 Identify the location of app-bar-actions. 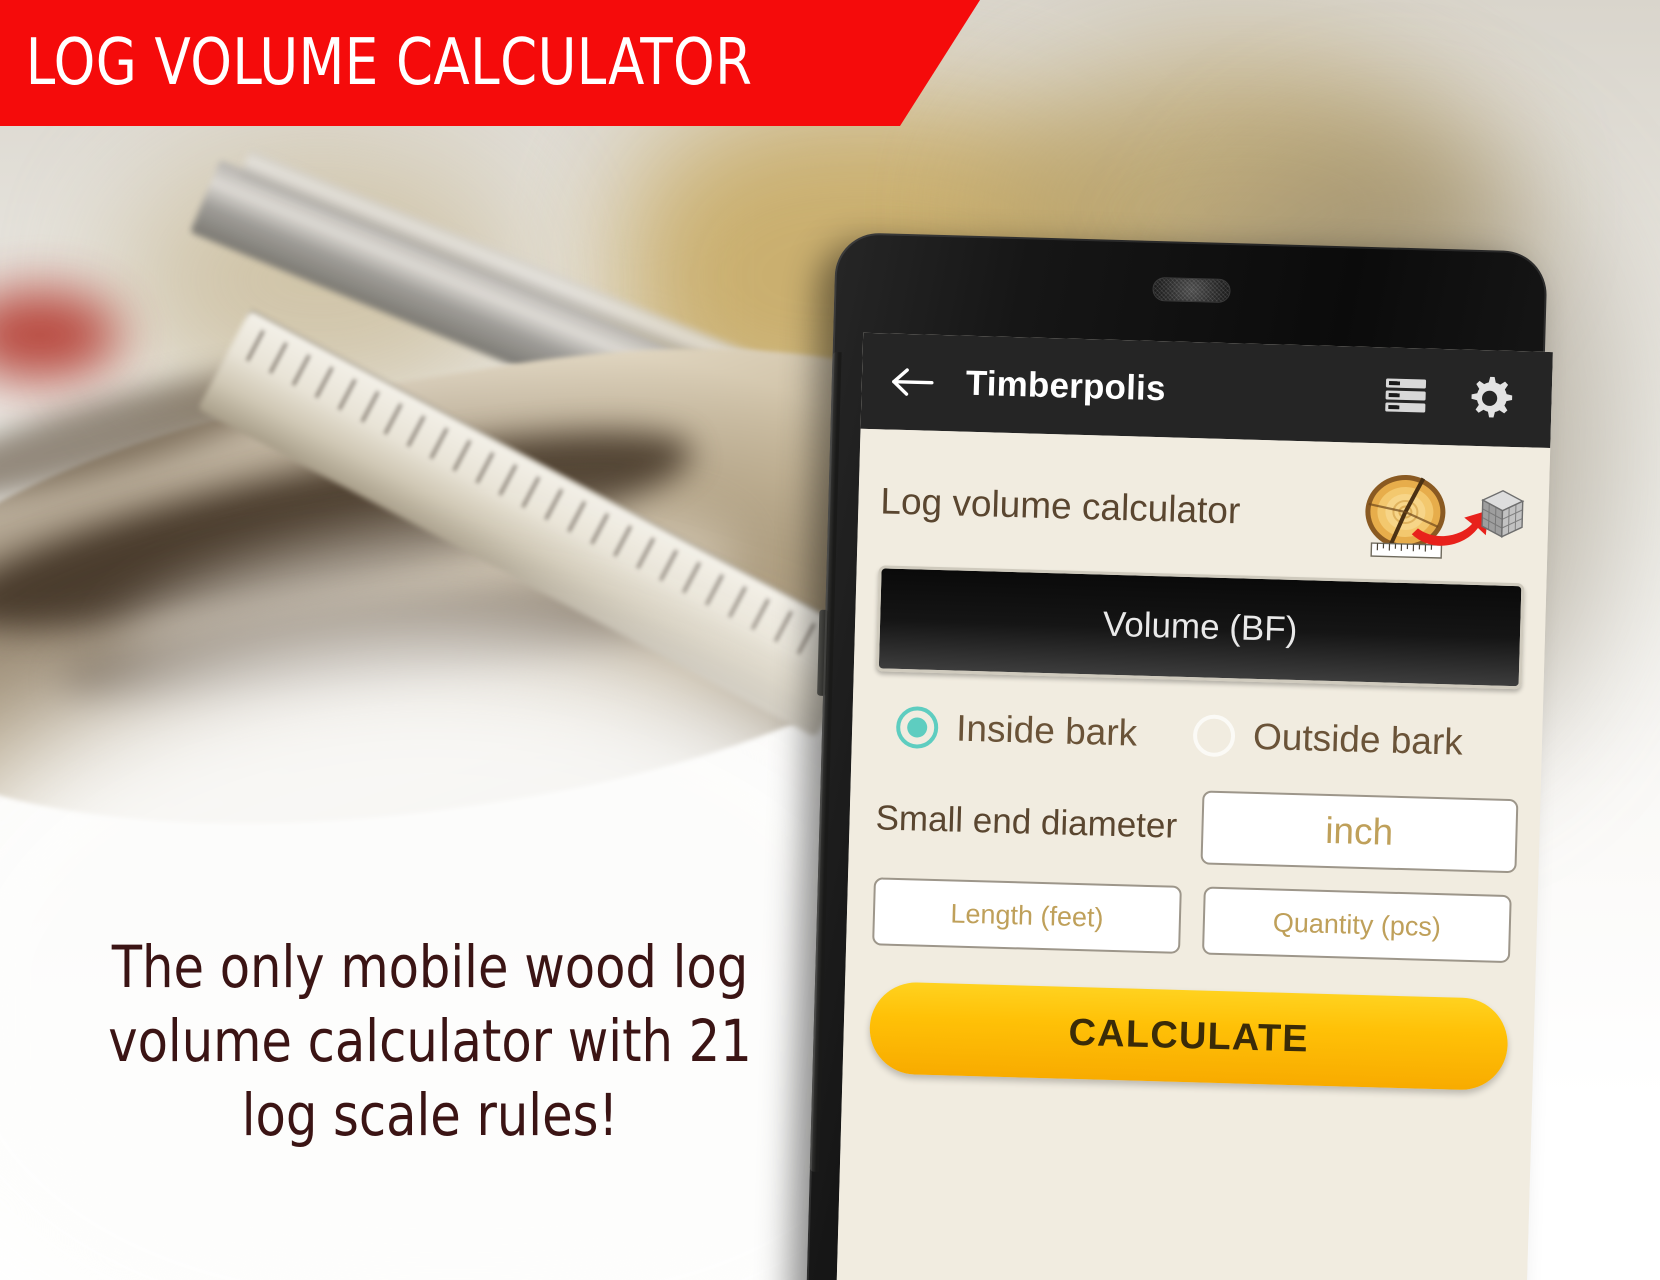
(1466, 397).